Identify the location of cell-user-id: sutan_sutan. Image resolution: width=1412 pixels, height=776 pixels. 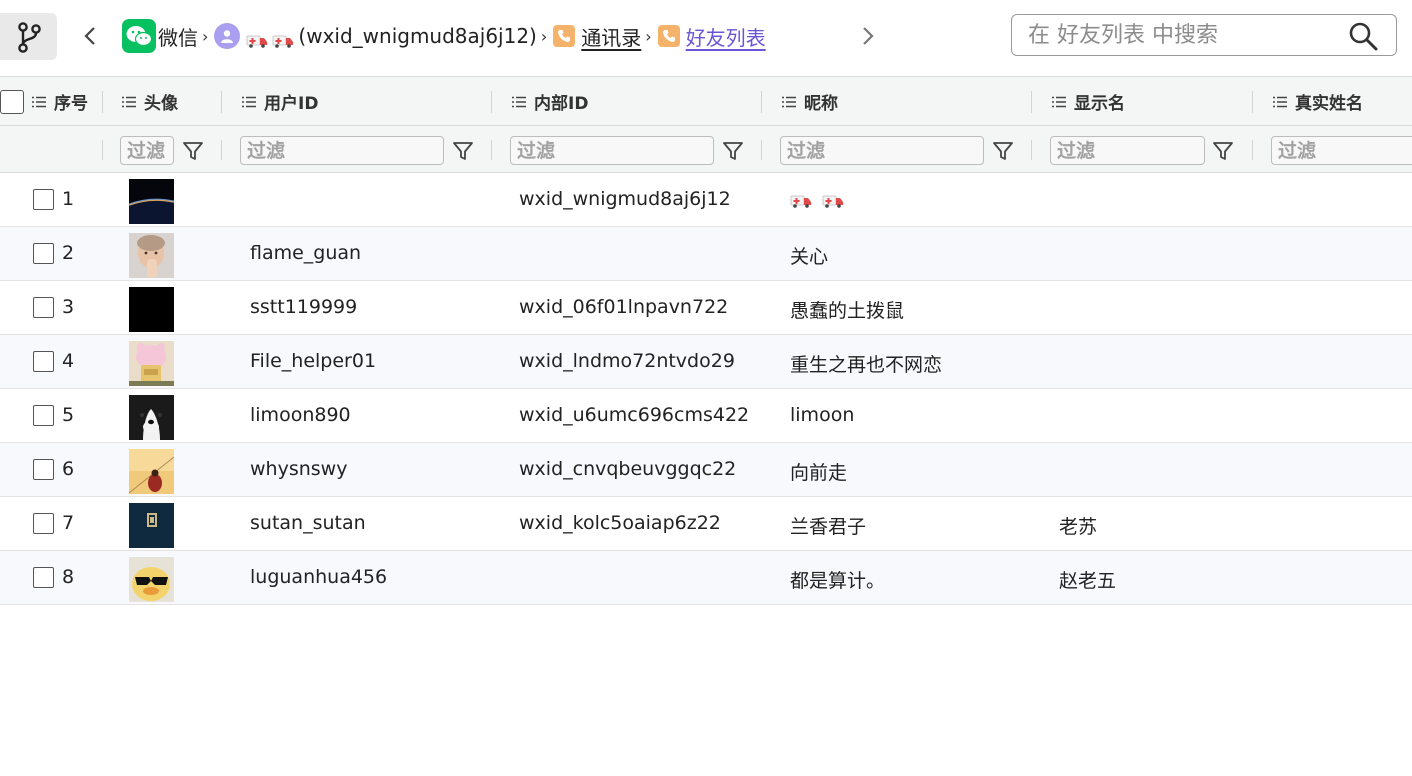
(308, 523).